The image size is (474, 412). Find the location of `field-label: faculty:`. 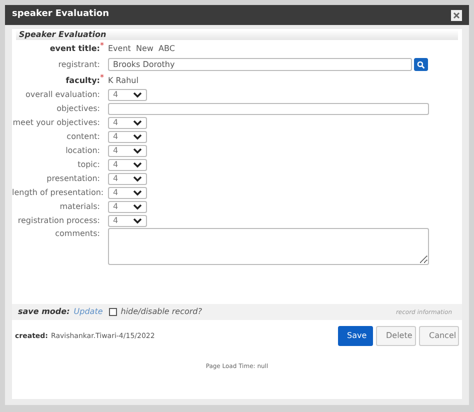

field-label: faculty: is located at coordinates (83, 80).